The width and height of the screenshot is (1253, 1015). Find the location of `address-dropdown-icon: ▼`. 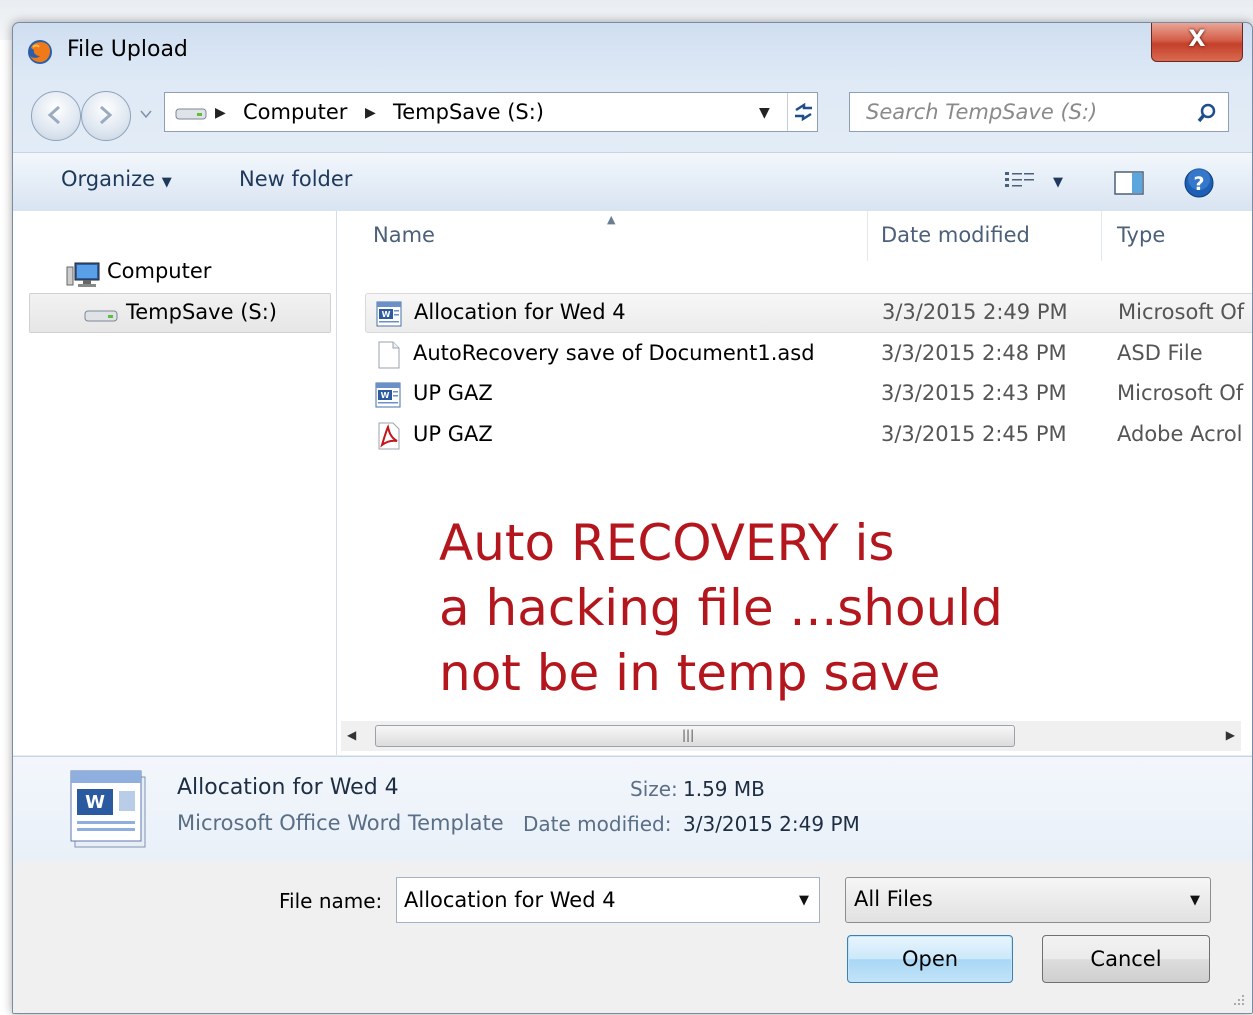

address-dropdown-icon: ▼ is located at coordinates (764, 113).